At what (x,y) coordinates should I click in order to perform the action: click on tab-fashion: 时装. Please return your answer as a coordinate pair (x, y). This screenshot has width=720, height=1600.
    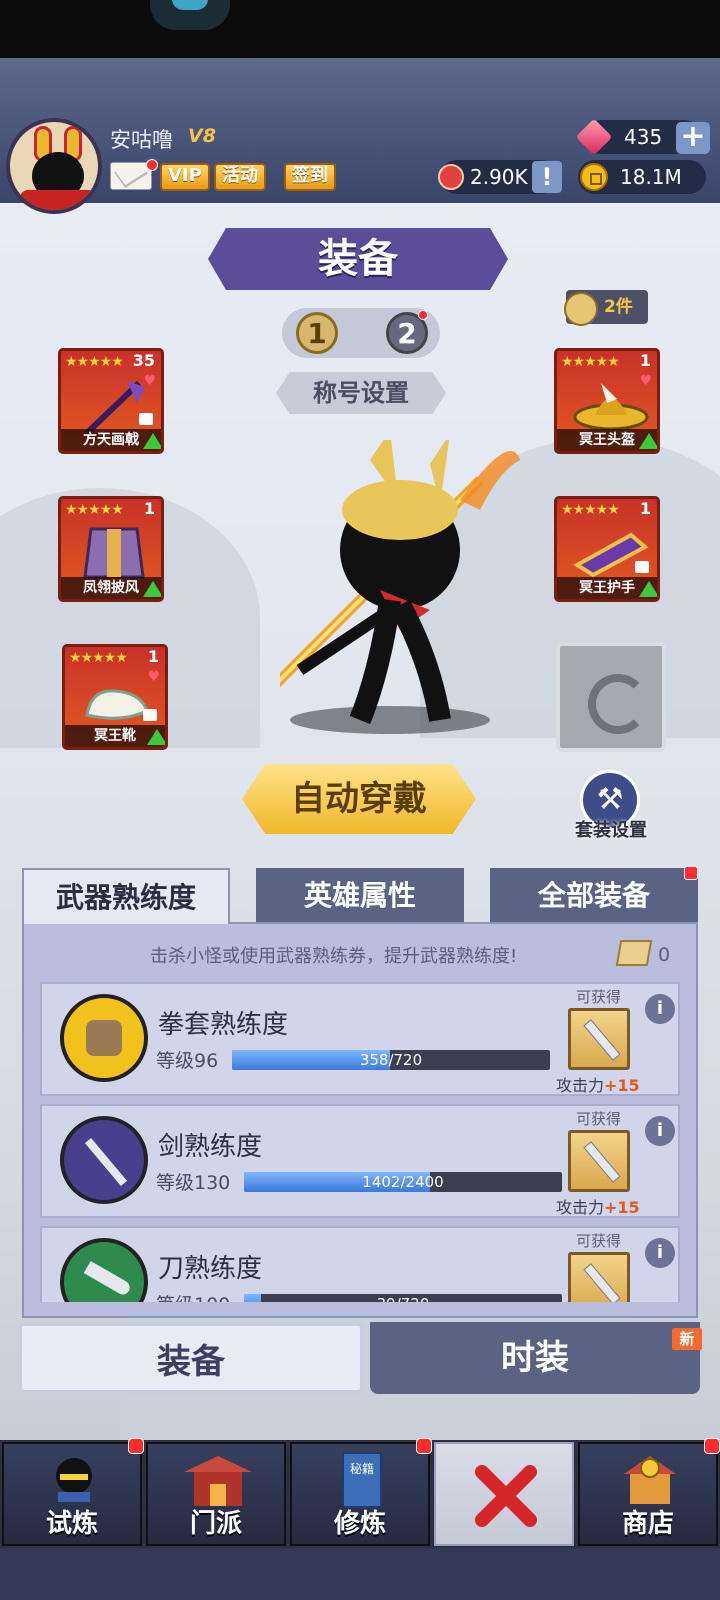
    Looking at the image, I should click on (535, 1358).